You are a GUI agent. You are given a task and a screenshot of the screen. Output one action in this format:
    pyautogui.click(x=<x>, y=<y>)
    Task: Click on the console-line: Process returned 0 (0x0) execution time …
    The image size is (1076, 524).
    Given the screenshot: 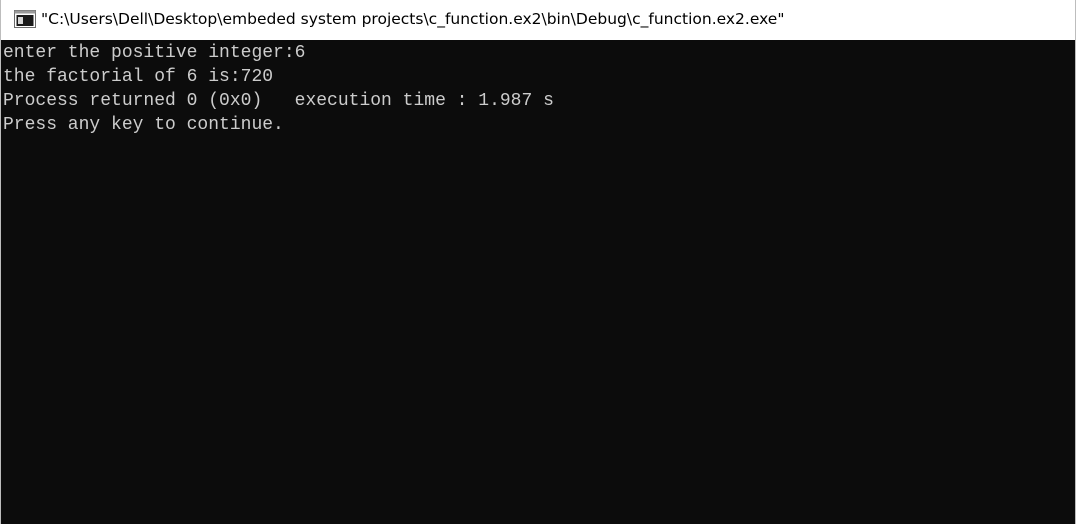 What is the action you would take?
    pyautogui.click(x=278, y=101)
    